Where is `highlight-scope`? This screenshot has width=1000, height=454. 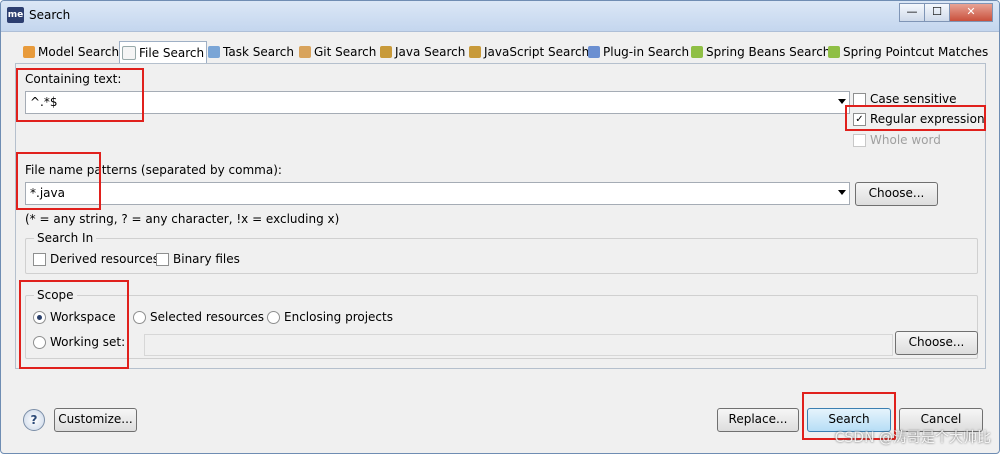 highlight-scope is located at coordinates (74, 324).